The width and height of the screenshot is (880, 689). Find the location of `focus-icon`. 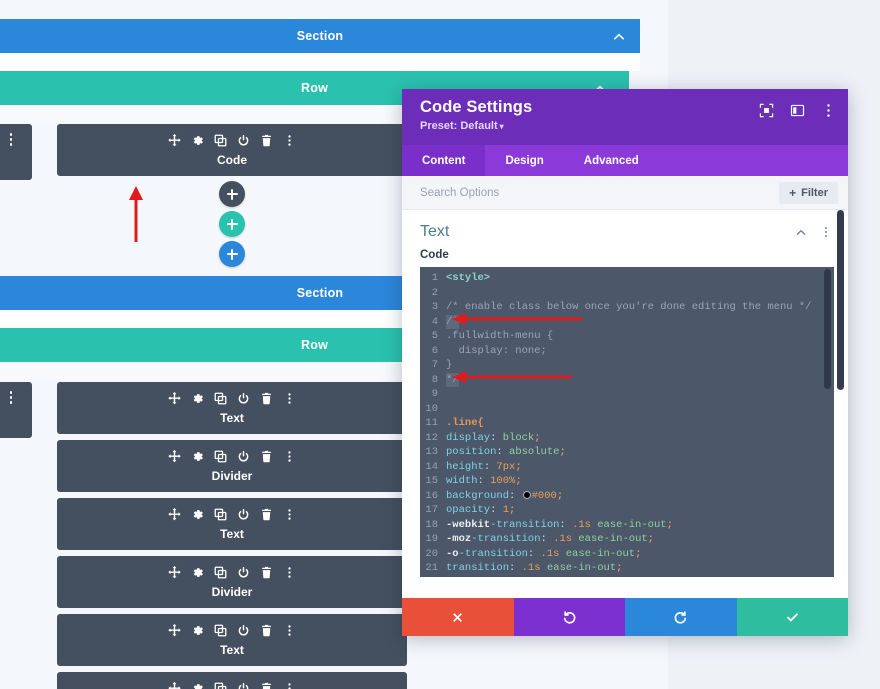

focus-icon is located at coordinates (766, 110).